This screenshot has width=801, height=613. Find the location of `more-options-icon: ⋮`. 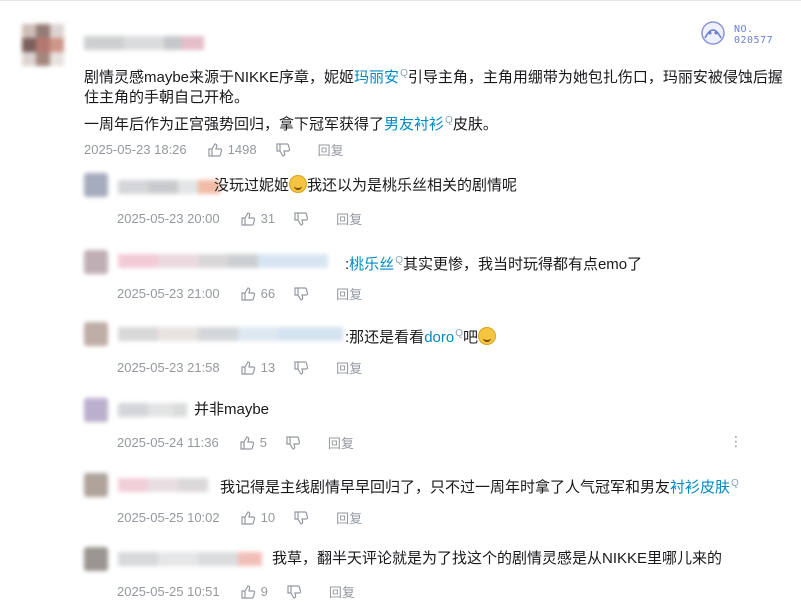

more-options-icon: ⋮ is located at coordinates (736, 441).